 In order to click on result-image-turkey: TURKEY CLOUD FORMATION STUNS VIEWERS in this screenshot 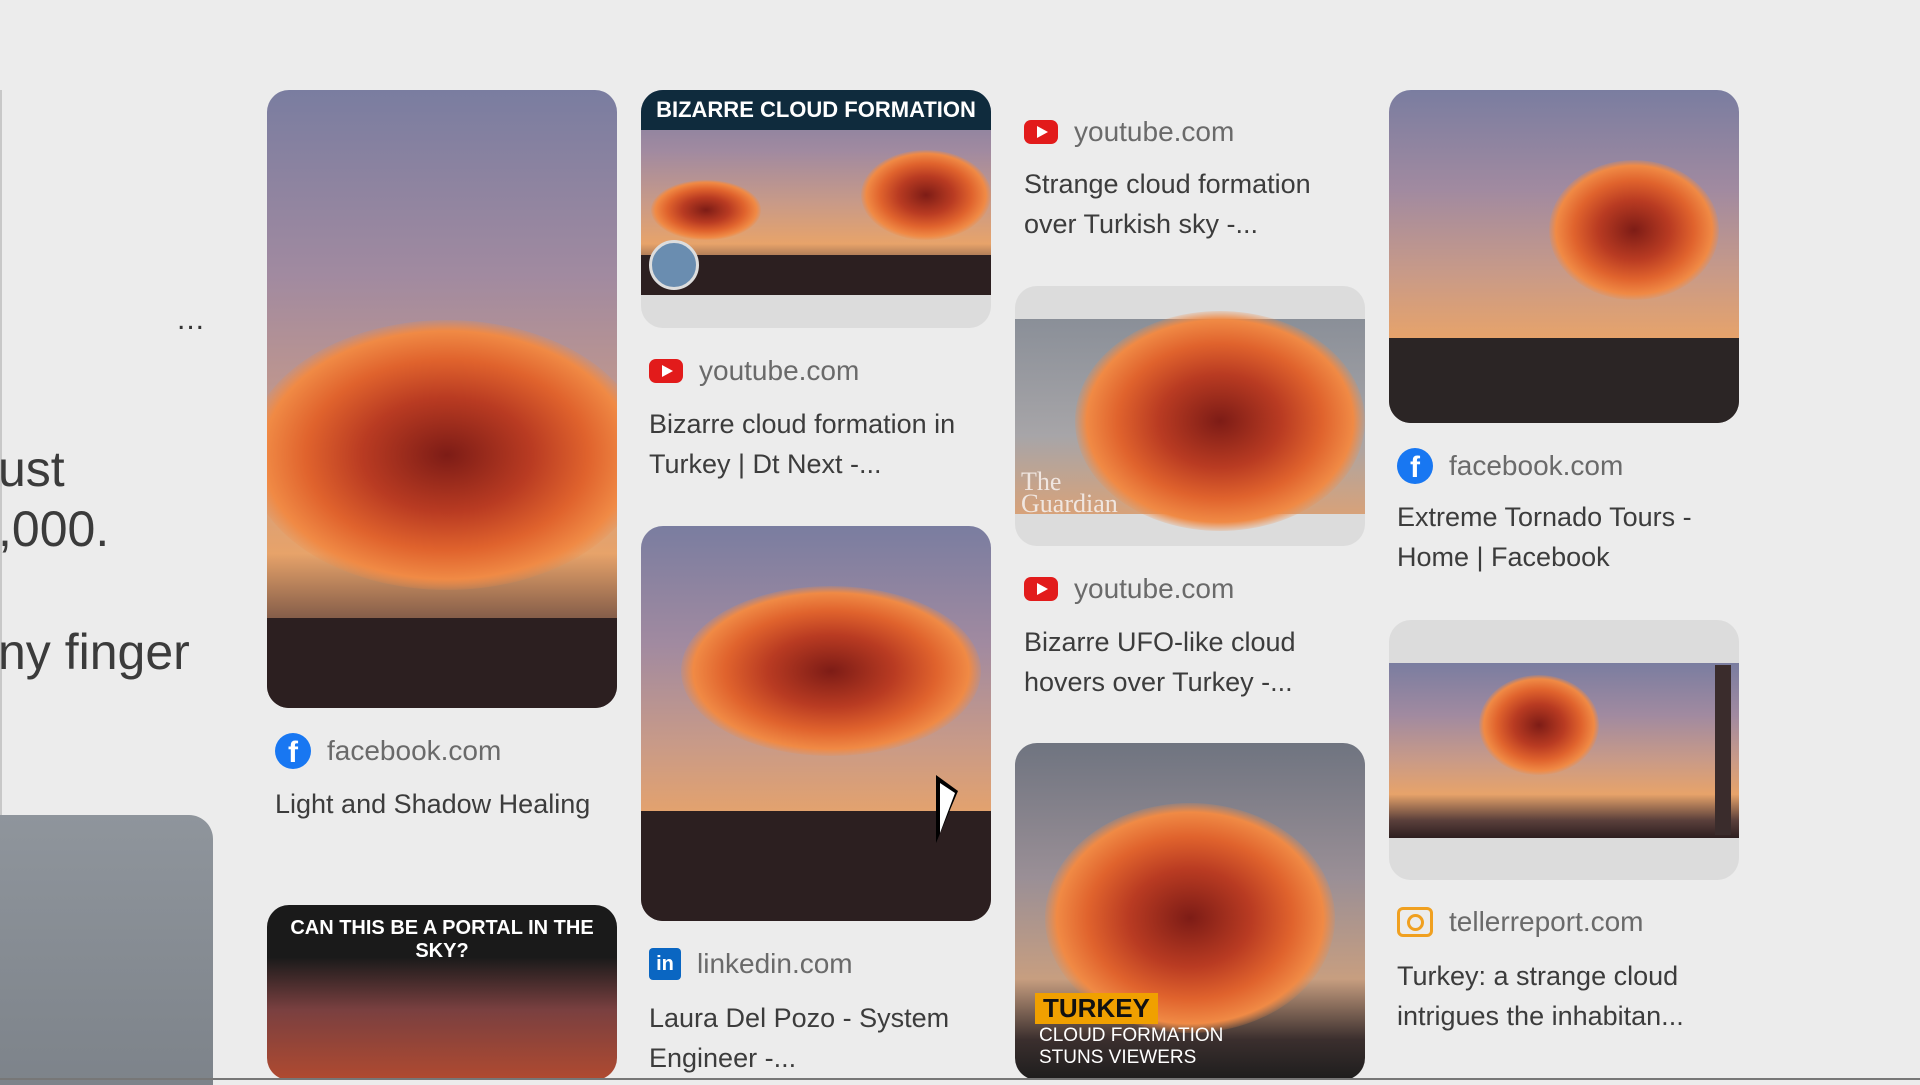, I will do `click(1190, 911)`.